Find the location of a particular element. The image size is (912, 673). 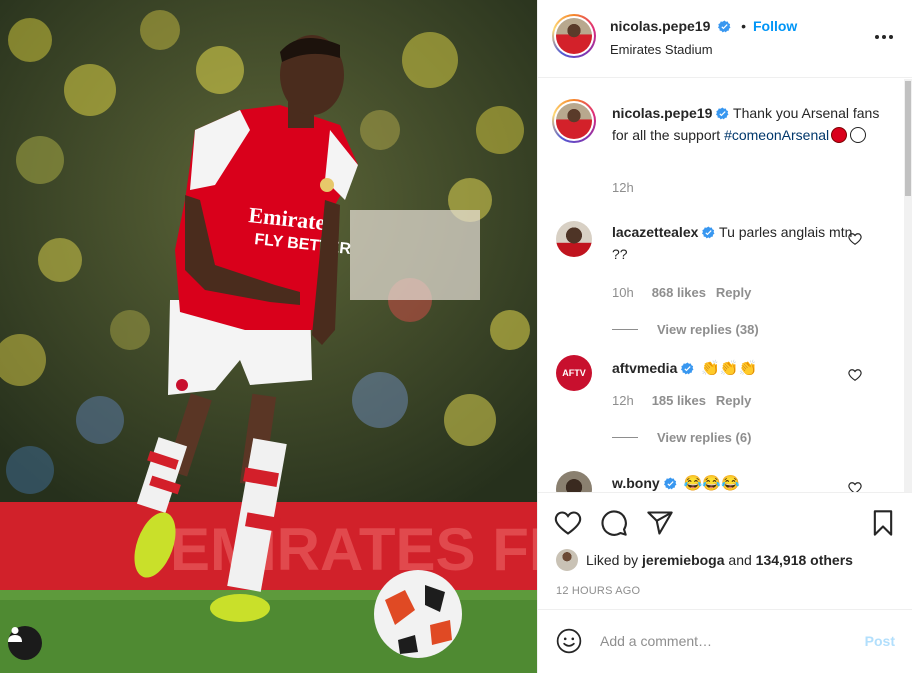

comment-likes: 868 likes is located at coordinates (679, 292).